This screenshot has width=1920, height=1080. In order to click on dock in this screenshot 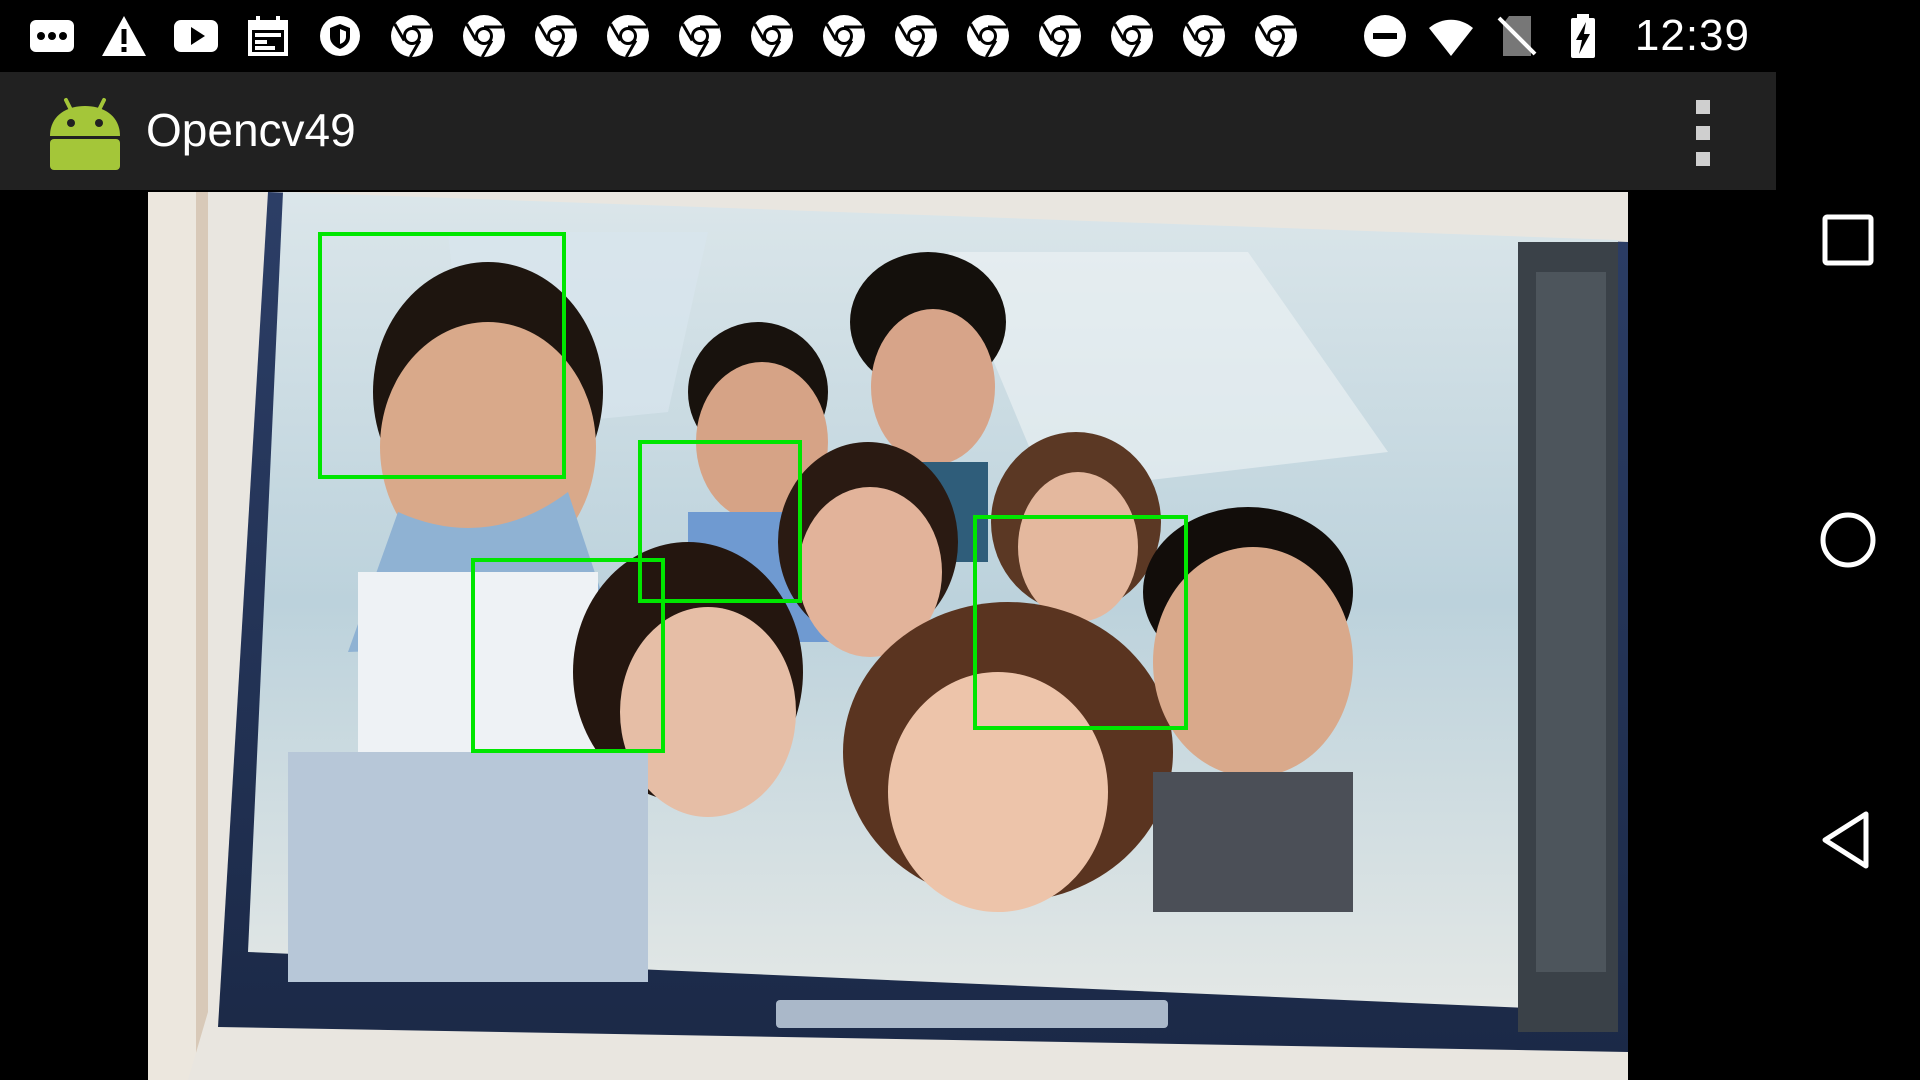, I will do `click(972, 1014)`.